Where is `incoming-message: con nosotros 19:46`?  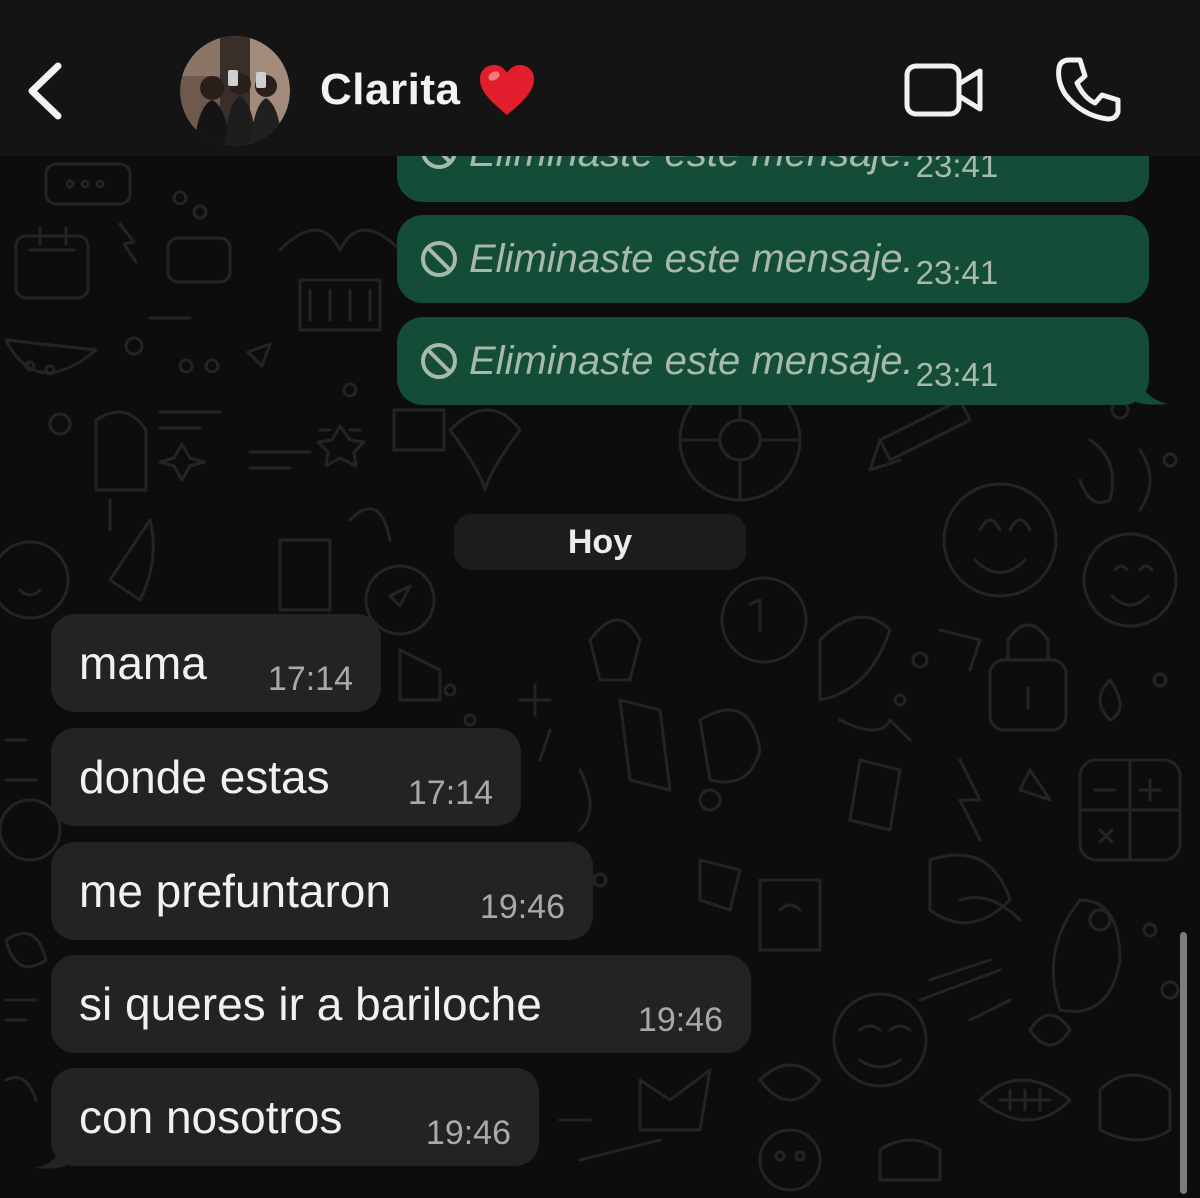
incoming-message: con nosotros 19:46 is located at coordinates (295, 1117).